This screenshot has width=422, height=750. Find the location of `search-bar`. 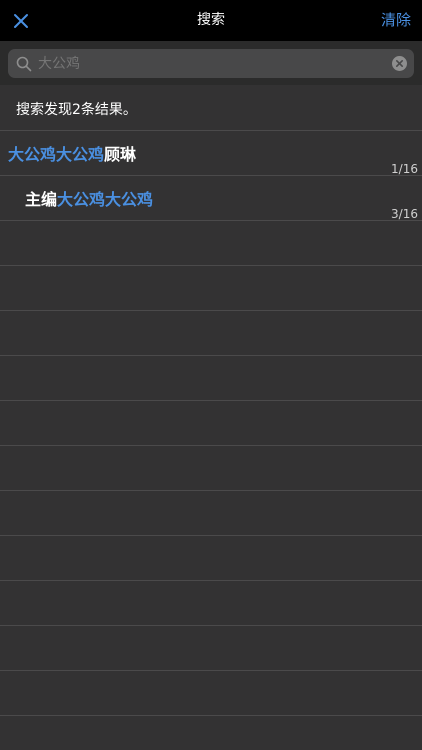

search-bar is located at coordinates (211, 63).